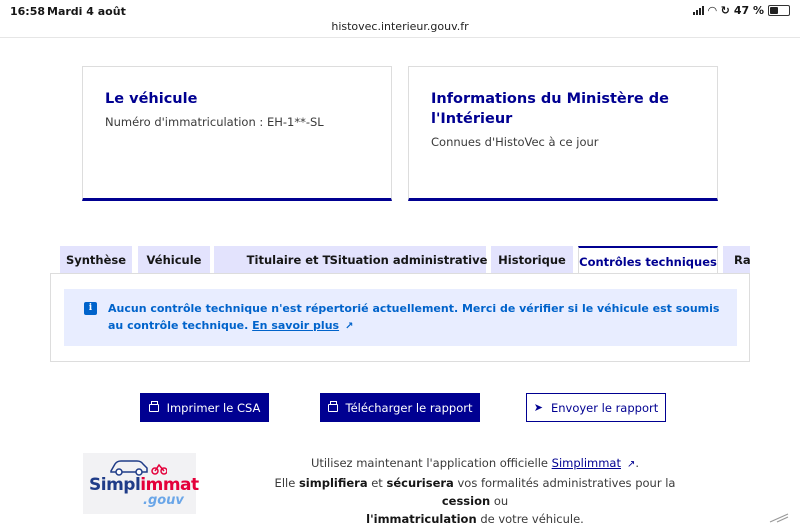 The height and width of the screenshot is (528, 800). Describe the element at coordinates (748, 10) in the screenshot. I see `battery-percent: 47 %` at that location.